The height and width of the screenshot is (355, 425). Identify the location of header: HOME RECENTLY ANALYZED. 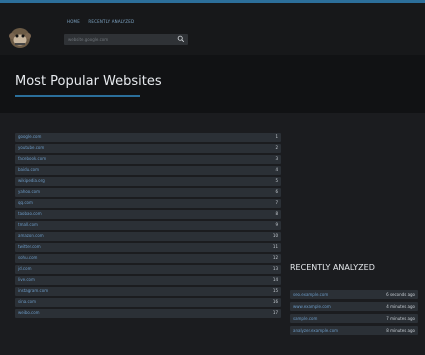
(212, 29).